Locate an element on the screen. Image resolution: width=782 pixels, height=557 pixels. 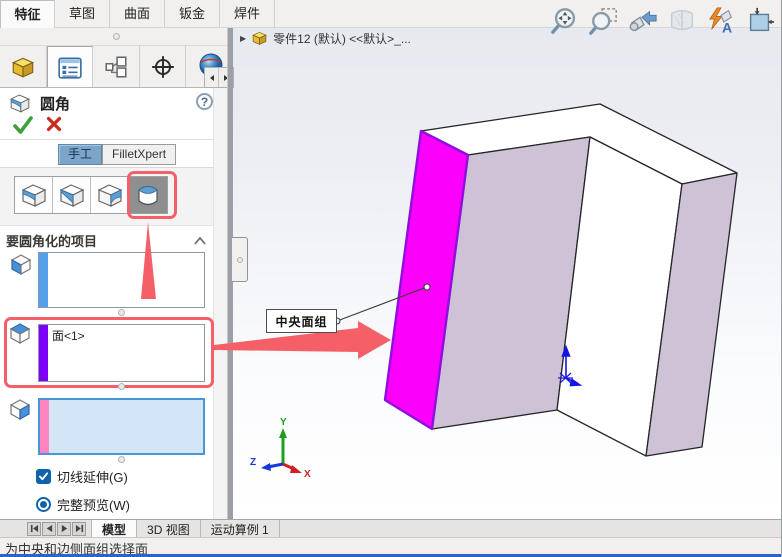
tree-expander-icon: ▶ is located at coordinates (243, 38).